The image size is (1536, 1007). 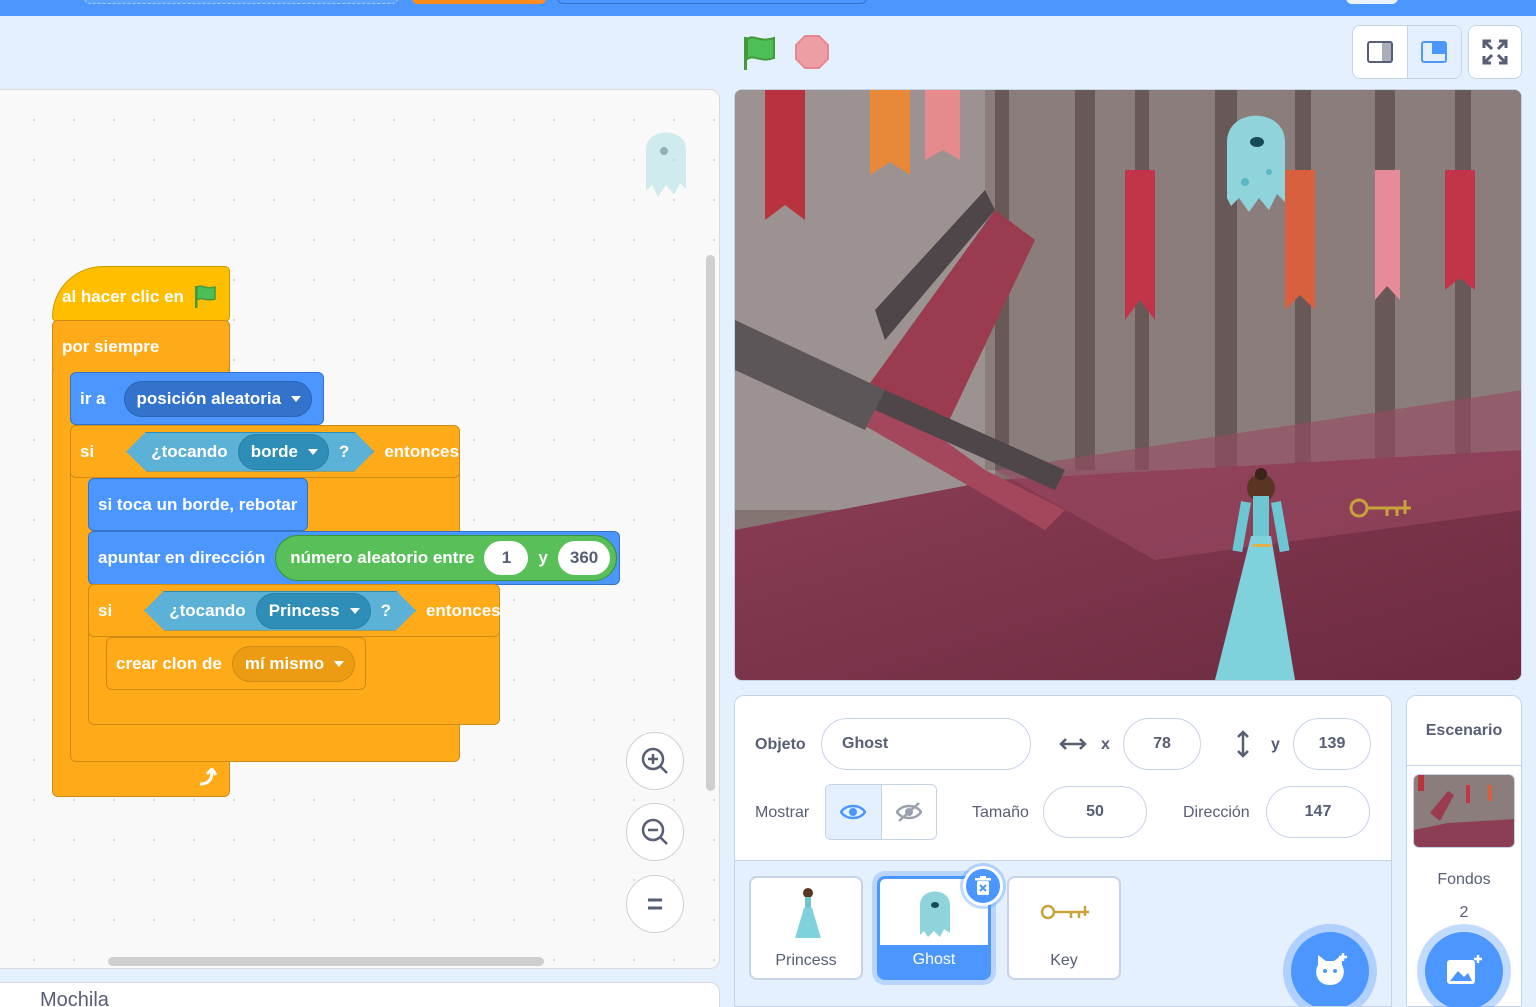 I want to click on account-menu, so click(x=1372, y=2).